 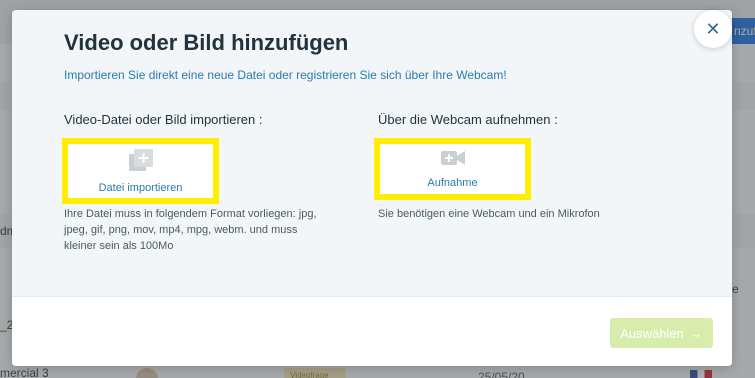 I want to click on add-library-icon, so click(x=140, y=162).